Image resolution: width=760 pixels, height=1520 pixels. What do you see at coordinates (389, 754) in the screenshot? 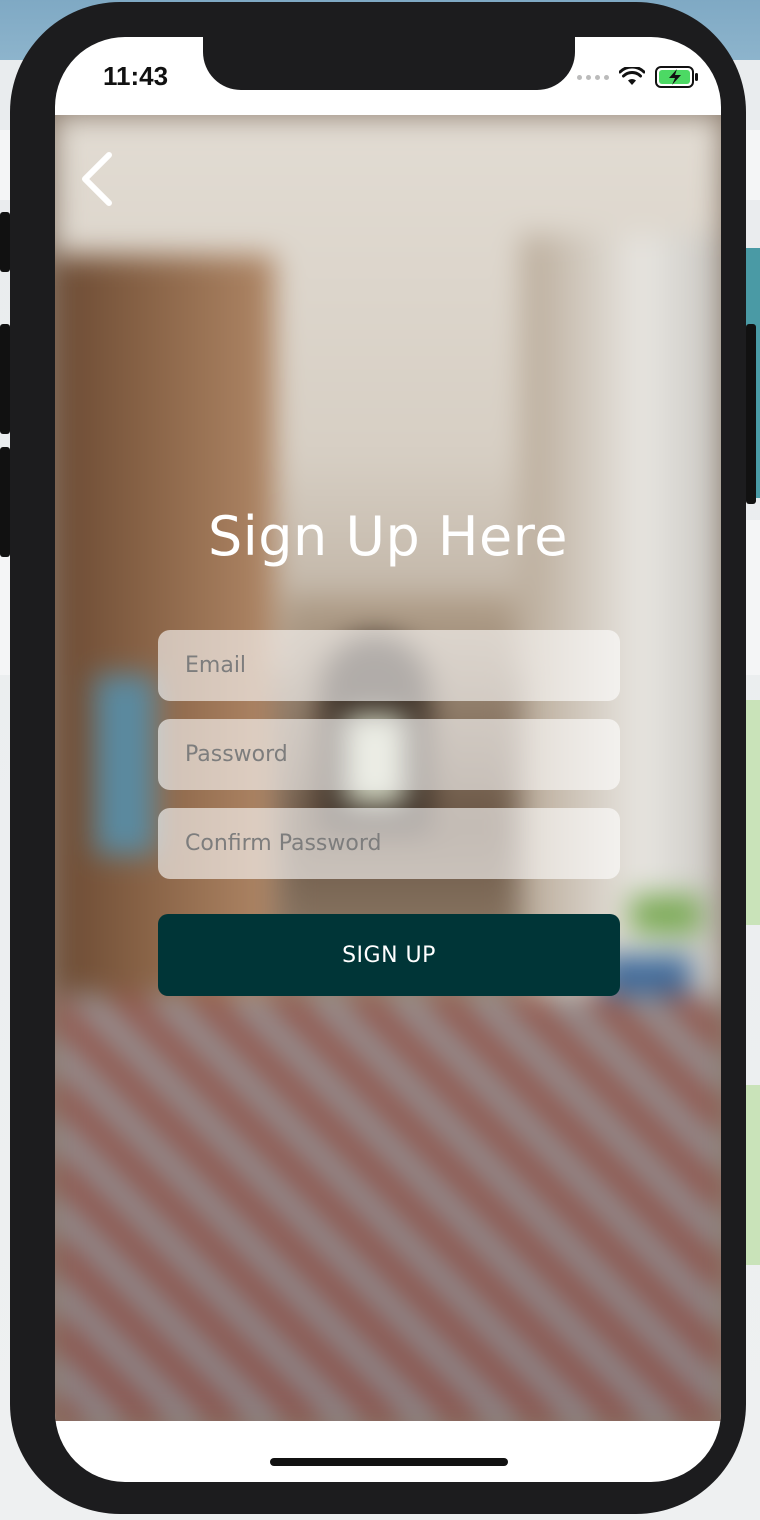
I see `password-field` at bounding box center [389, 754].